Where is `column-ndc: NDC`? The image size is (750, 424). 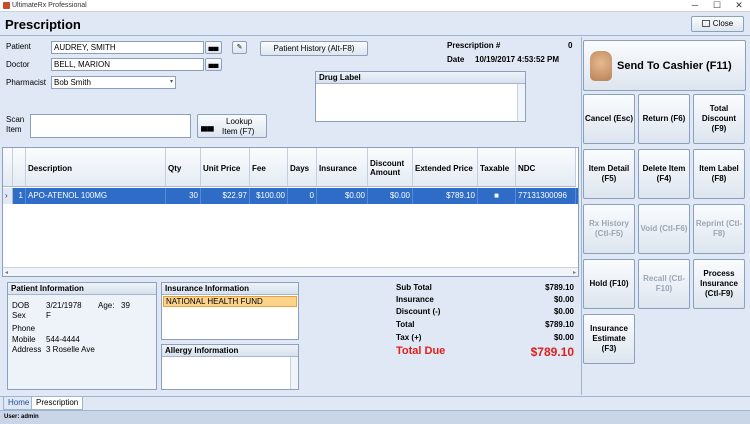
column-ndc: NDC is located at coordinates (546, 167).